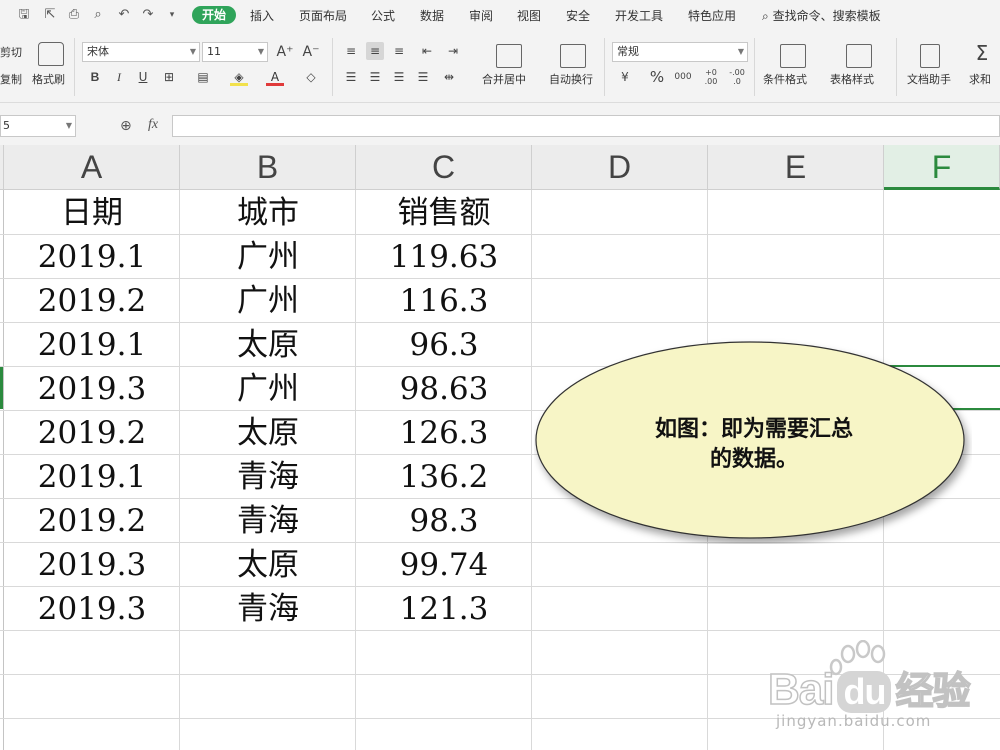 The image size is (1000, 750). Describe the element at coordinates (153, 125) in the screenshot. I see `fx-icon: fx` at that location.